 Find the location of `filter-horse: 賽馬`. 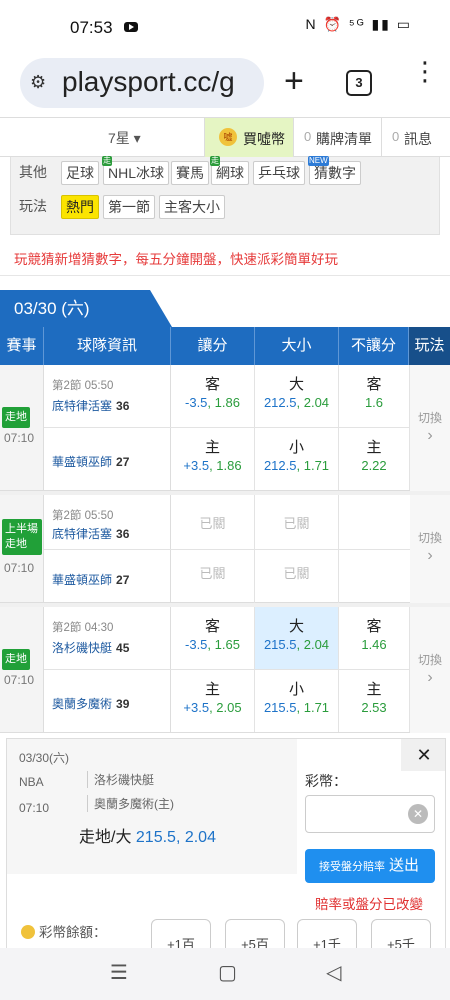

filter-horse: 賽馬 is located at coordinates (190, 173).